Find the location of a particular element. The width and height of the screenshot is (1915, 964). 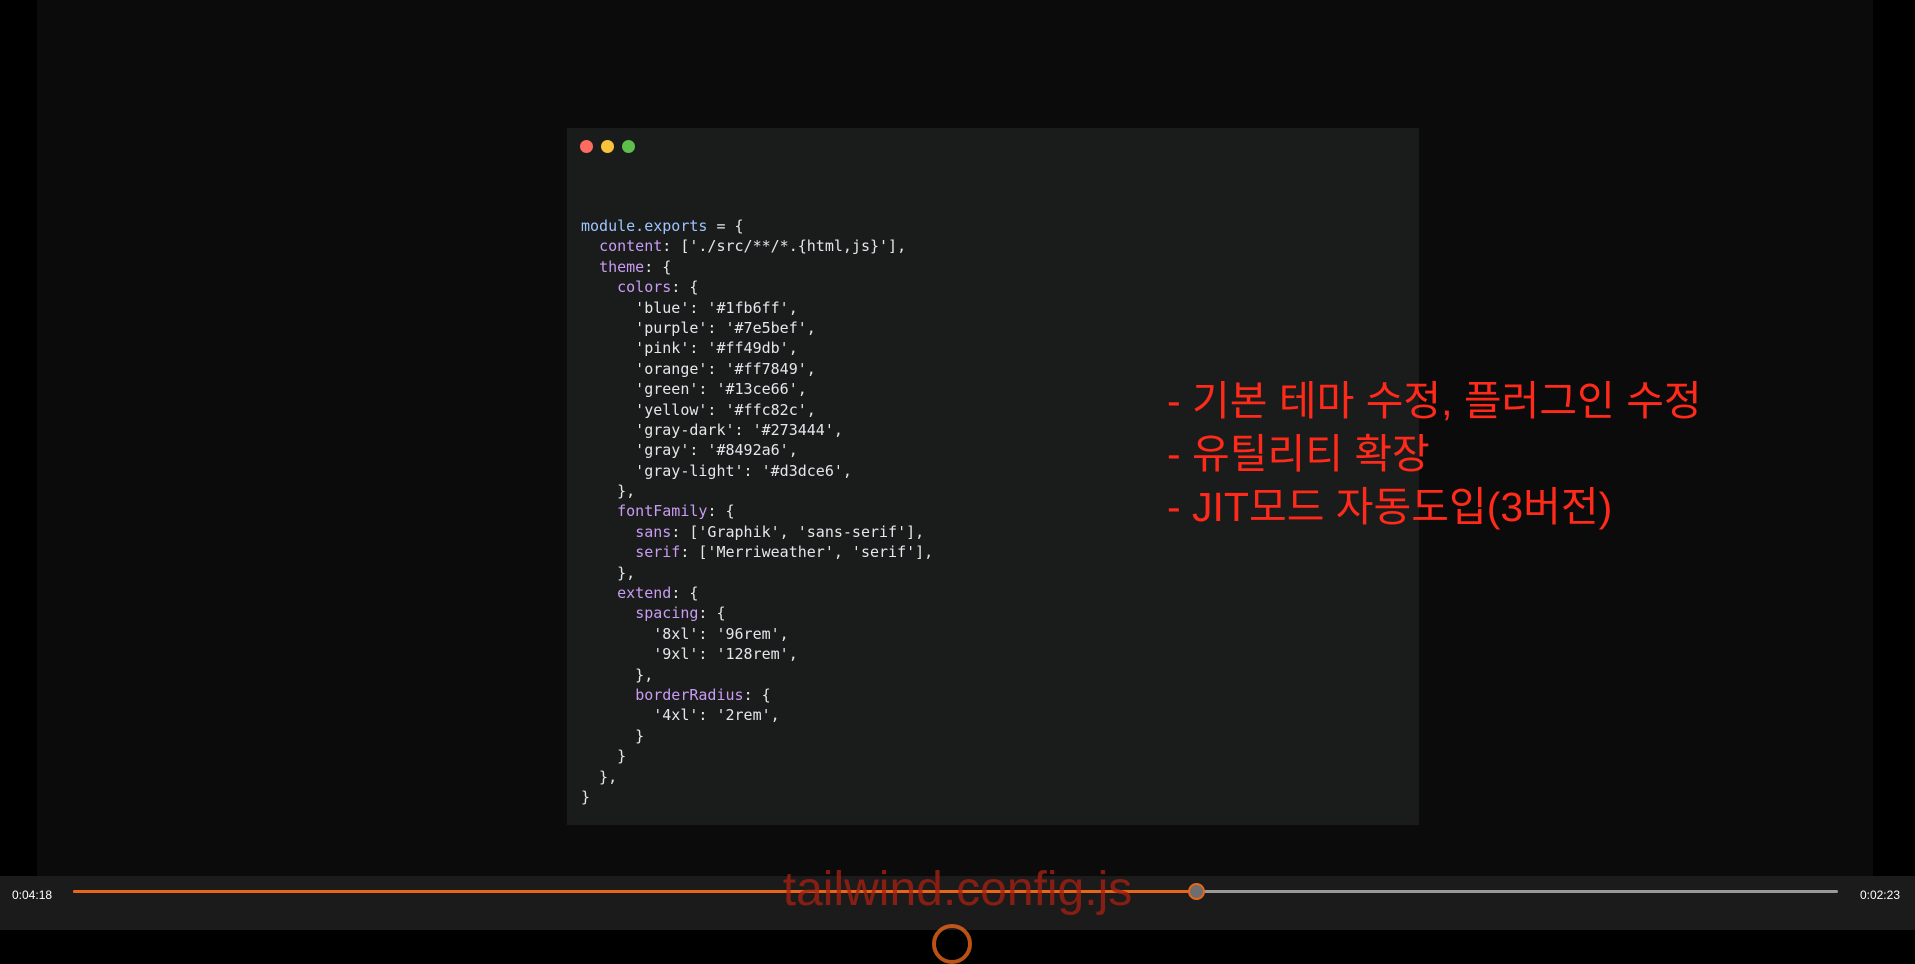

note-line: - 유틸리티 확장 is located at coordinates (1298, 454).